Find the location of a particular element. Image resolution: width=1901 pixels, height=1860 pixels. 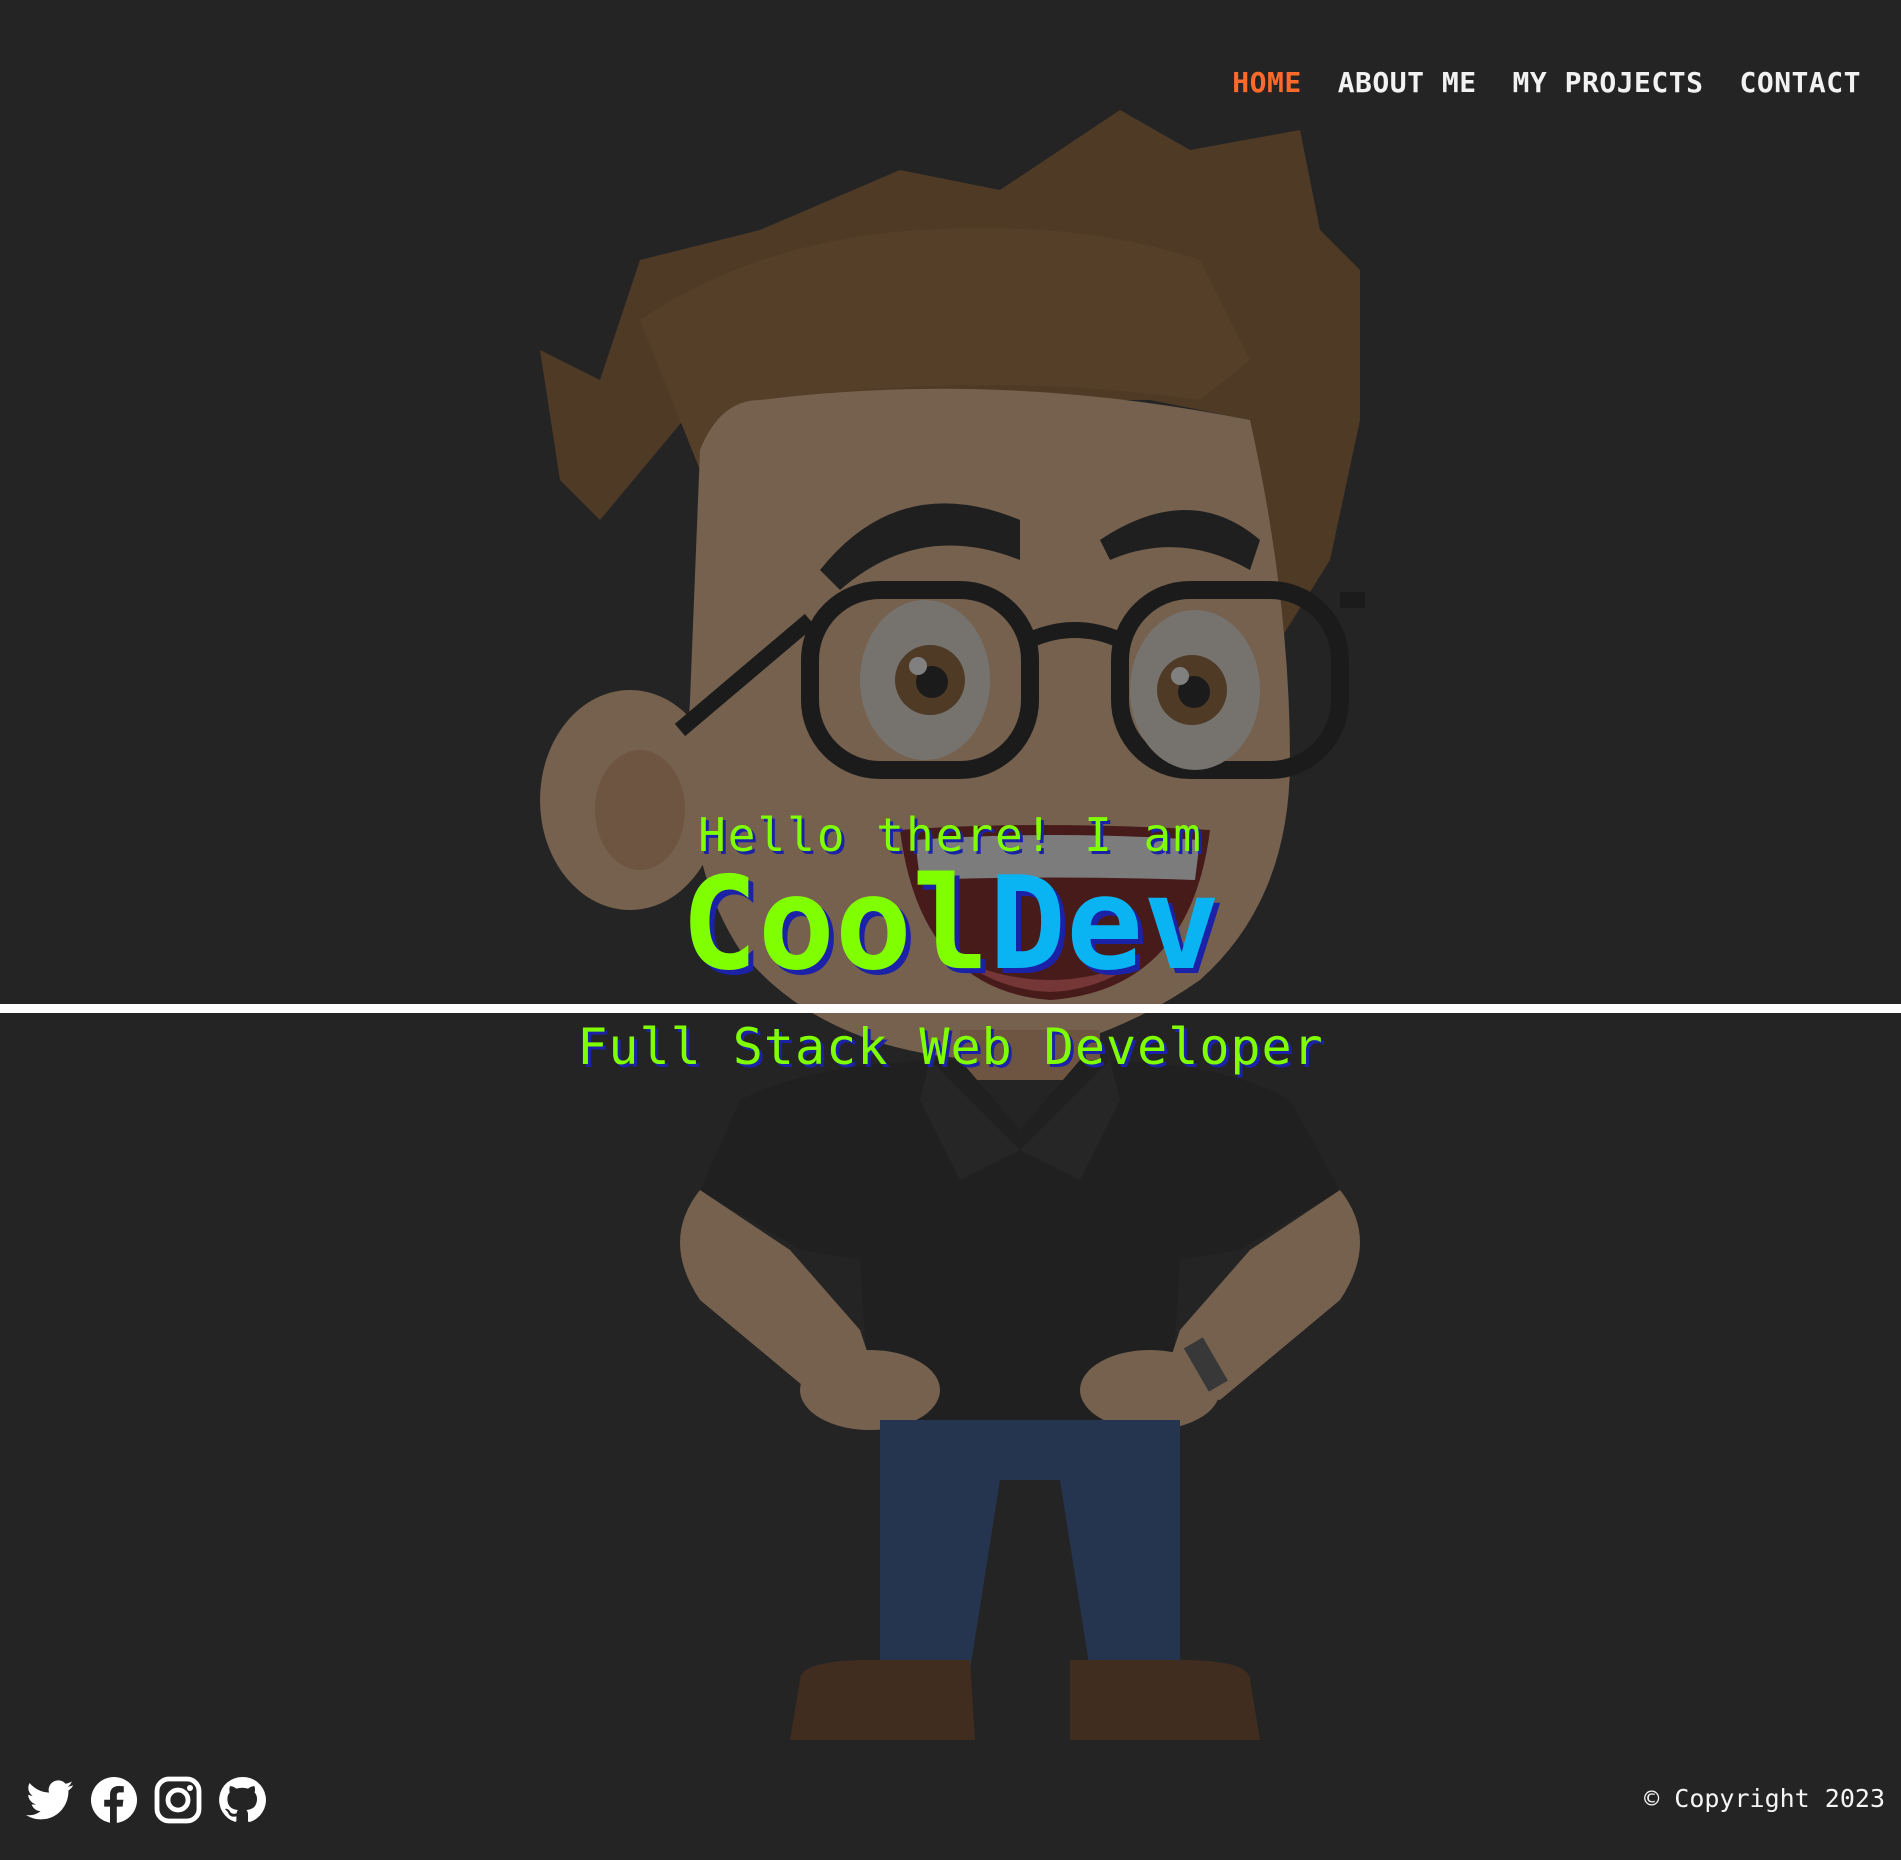

twitter-icon is located at coordinates (50, 1800).